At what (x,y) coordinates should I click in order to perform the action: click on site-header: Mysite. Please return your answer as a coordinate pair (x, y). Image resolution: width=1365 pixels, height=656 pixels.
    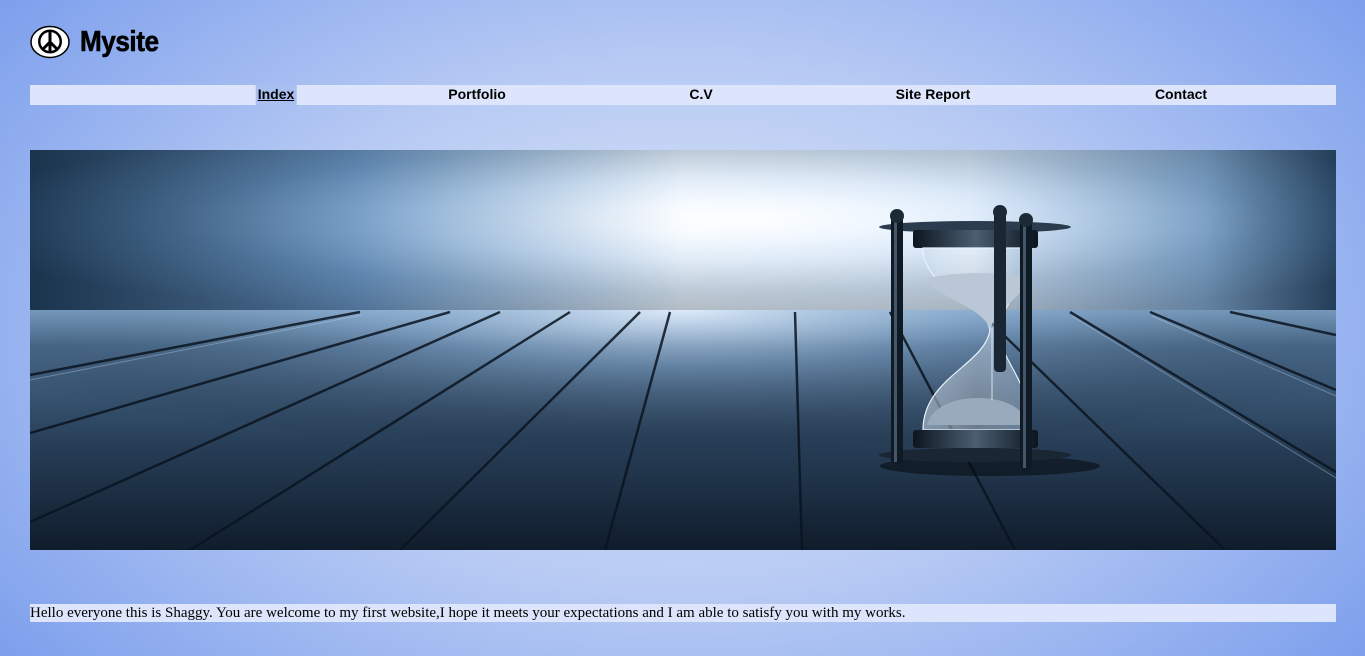
    Looking at the image, I should click on (98, 42).